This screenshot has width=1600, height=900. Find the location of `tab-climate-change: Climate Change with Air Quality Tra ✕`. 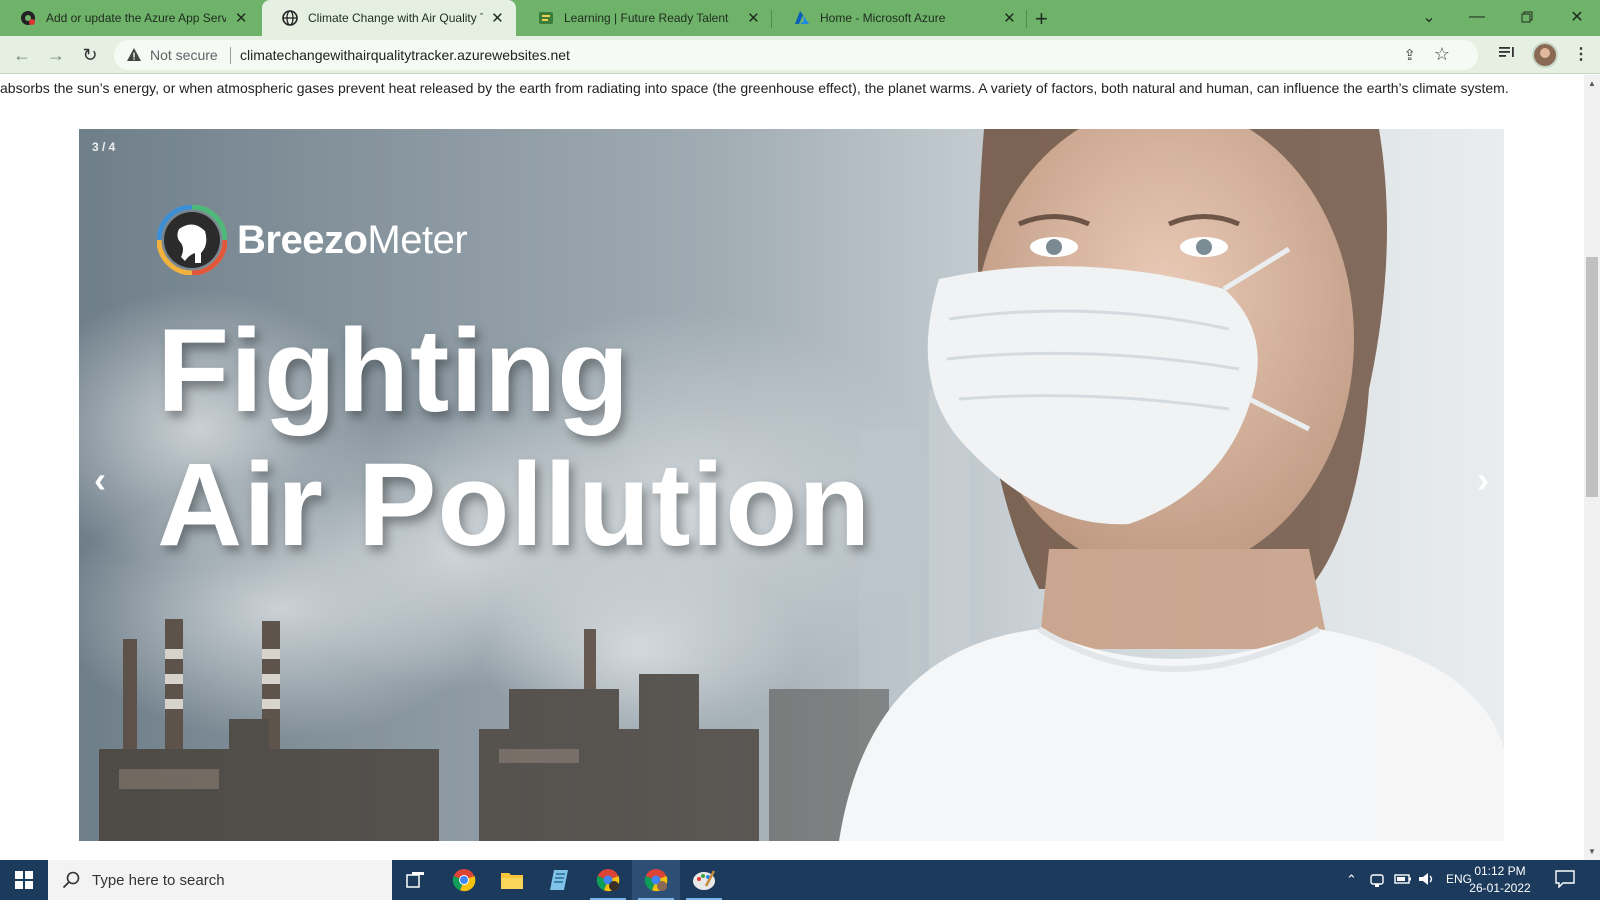

tab-climate-change: Climate Change with Air Quality Tra ✕ is located at coordinates (389, 18).